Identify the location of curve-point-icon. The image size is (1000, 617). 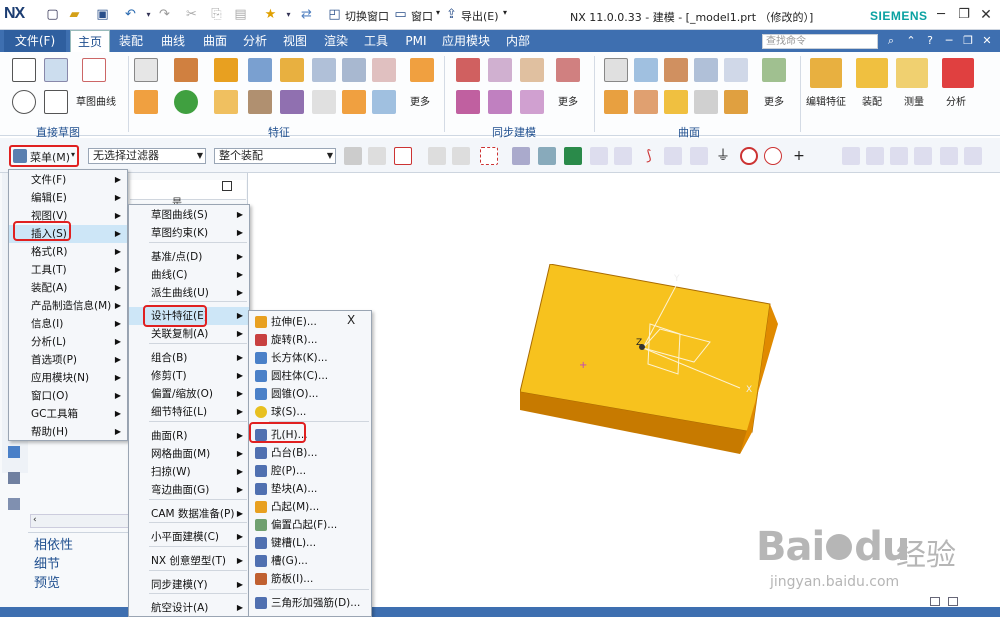
(699, 156).